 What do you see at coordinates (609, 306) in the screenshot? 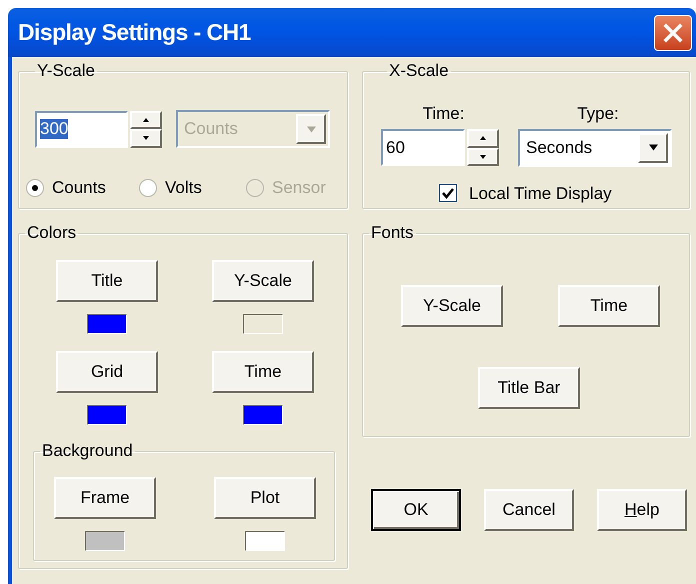
I see `font-button: Time` at bounding box center [609, 306].